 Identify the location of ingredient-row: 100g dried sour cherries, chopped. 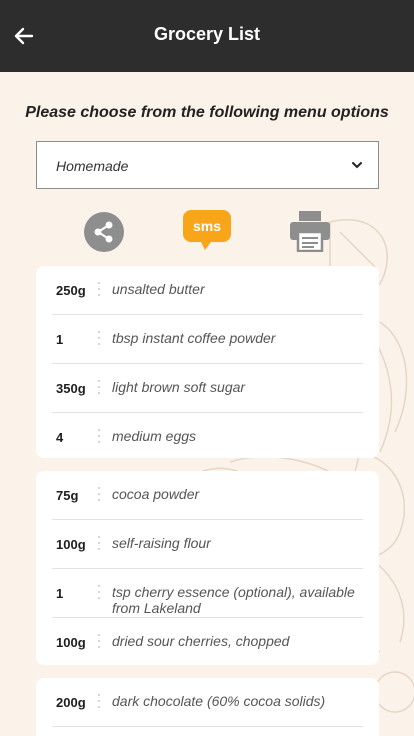
(207, 642).